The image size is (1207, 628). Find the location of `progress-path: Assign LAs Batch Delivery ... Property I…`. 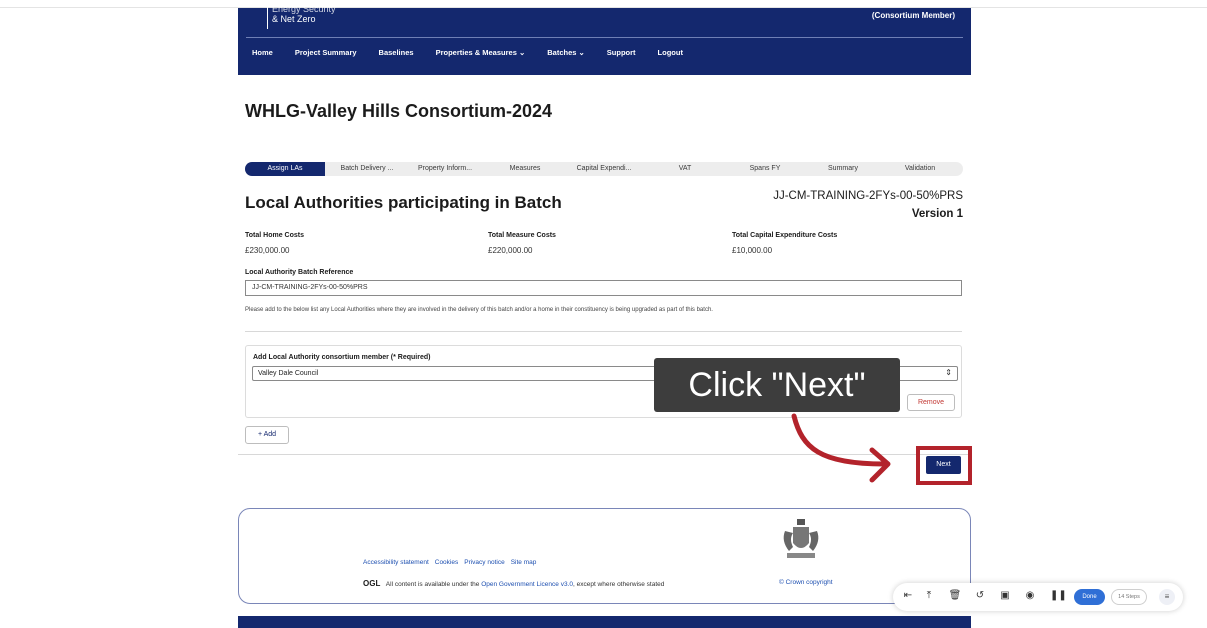

progress-path: Assign LAs Batch Delivery ... Property I… is located at coordinates (604, 169).